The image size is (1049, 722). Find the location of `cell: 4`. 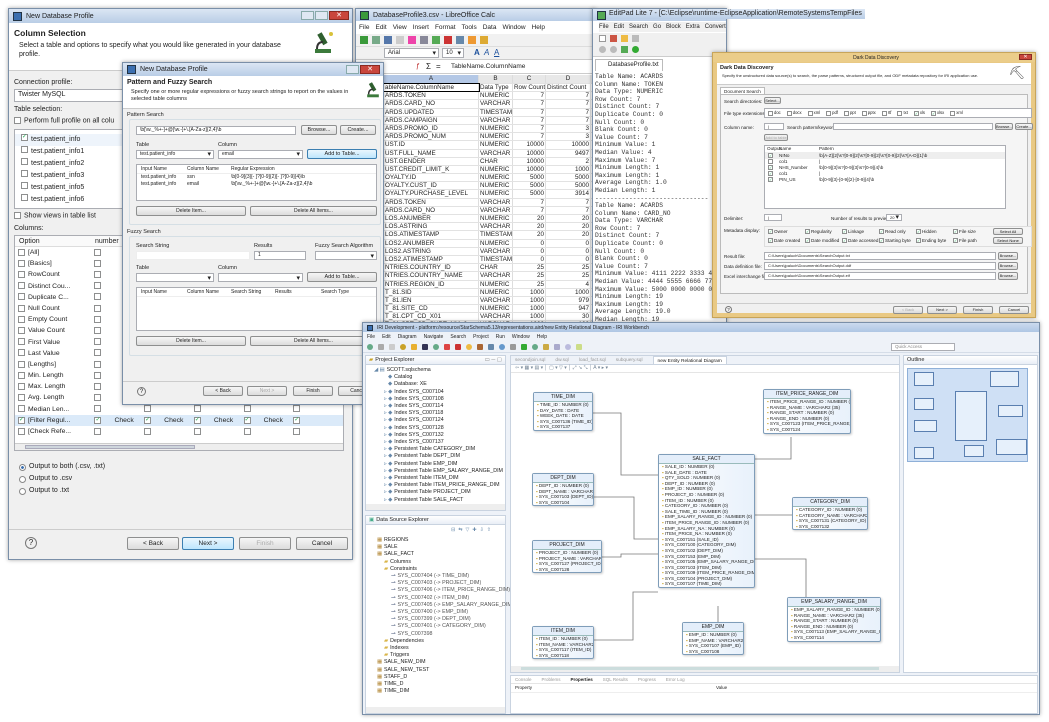

cell: 4 is located at coordinates (568, 284).